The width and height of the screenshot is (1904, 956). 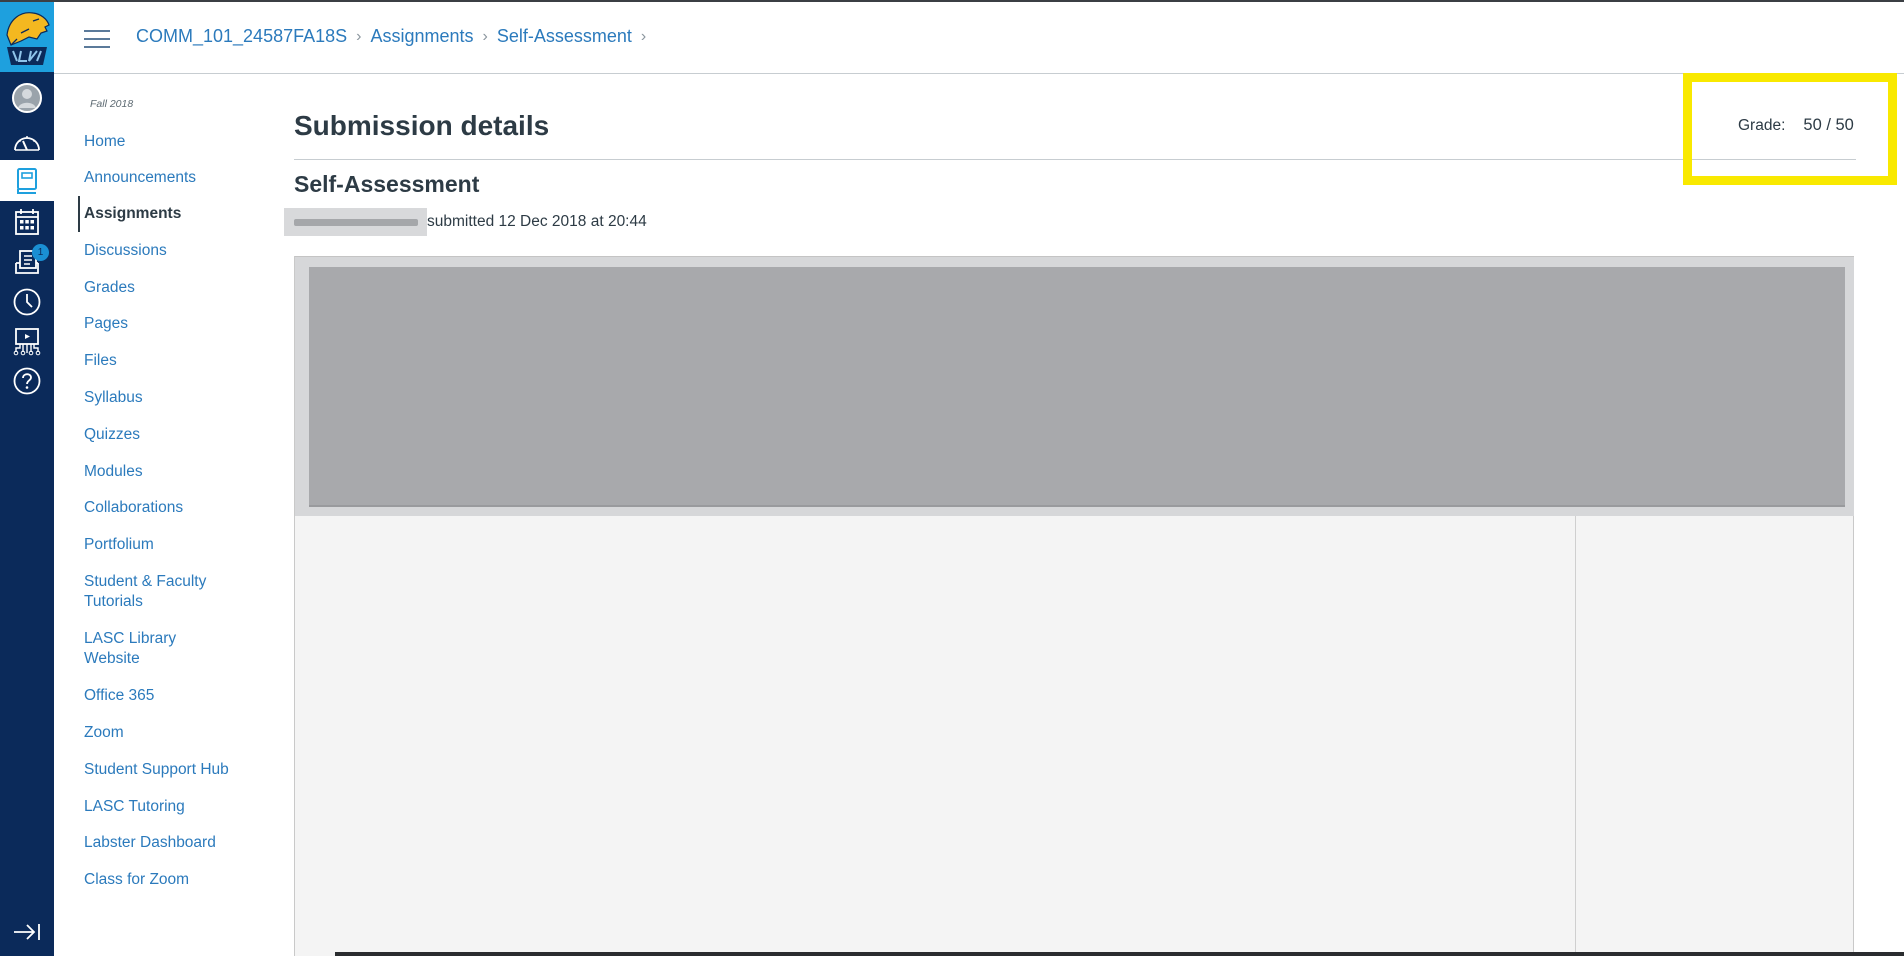 I want to click on calendar-icon, so click(x=27, y=222).